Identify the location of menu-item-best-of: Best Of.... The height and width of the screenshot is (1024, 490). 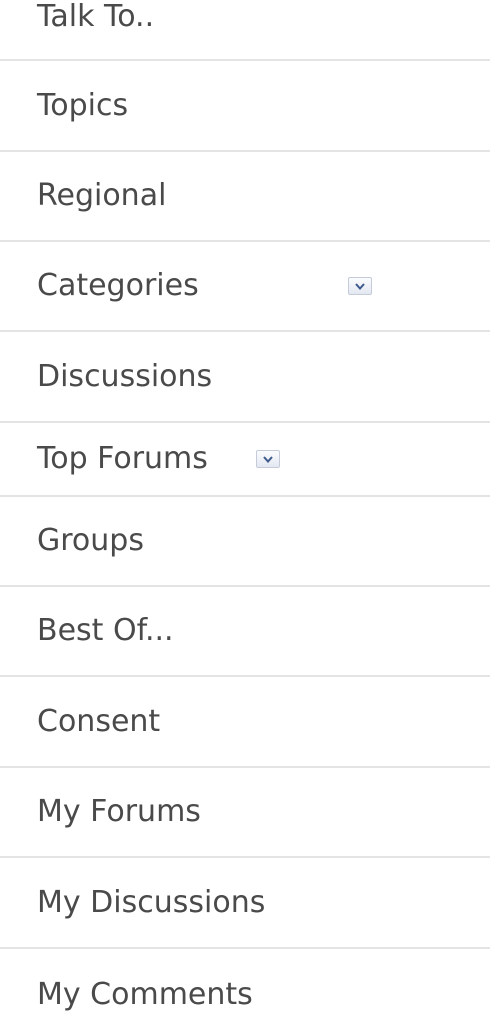
(245, 632).